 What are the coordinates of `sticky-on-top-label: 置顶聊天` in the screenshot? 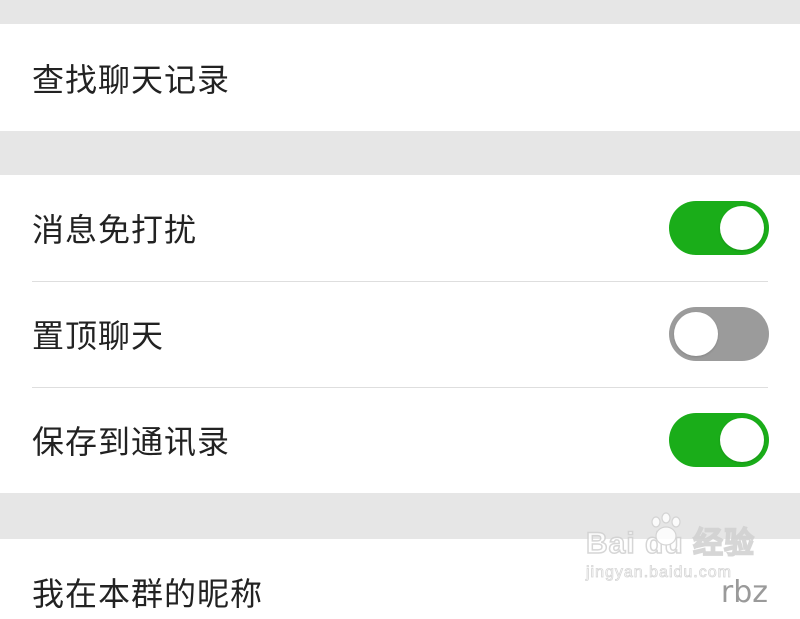 It's located at (98, 336).